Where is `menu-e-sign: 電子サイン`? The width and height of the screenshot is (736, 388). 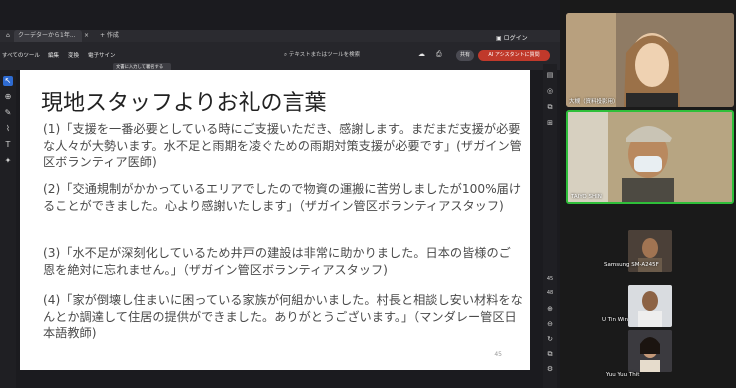
menu-e-sign: 電子サイン is located at coordinates (102, 55).